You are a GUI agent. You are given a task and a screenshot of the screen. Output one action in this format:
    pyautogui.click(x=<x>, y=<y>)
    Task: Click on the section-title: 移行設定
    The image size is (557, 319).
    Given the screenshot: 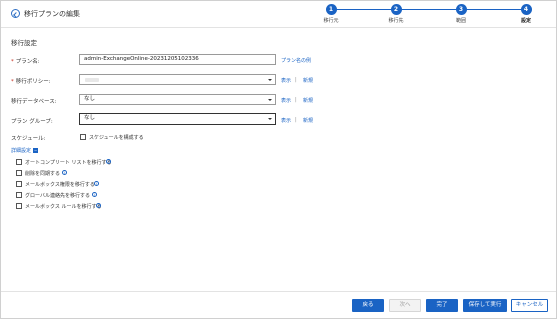 What is the action you would take?
    pyautogui.click(x=24, y=43)
    